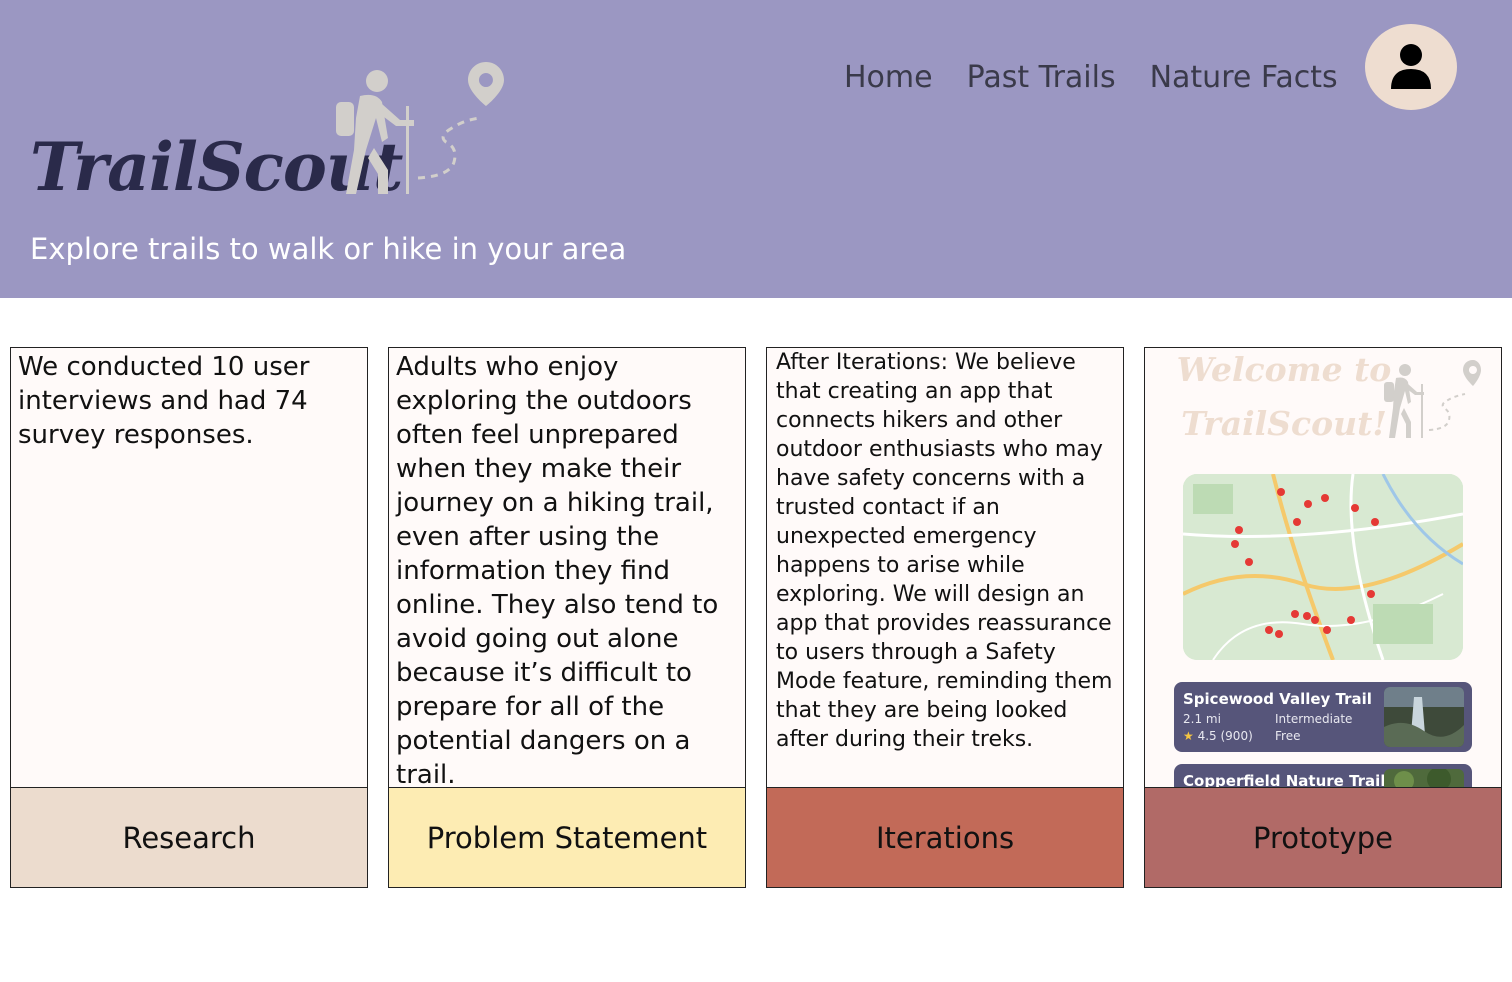 The height and width of the screenshot is (982, 1512). I want to click on preview-title-line1: Welcome to, so click(1284, 369).